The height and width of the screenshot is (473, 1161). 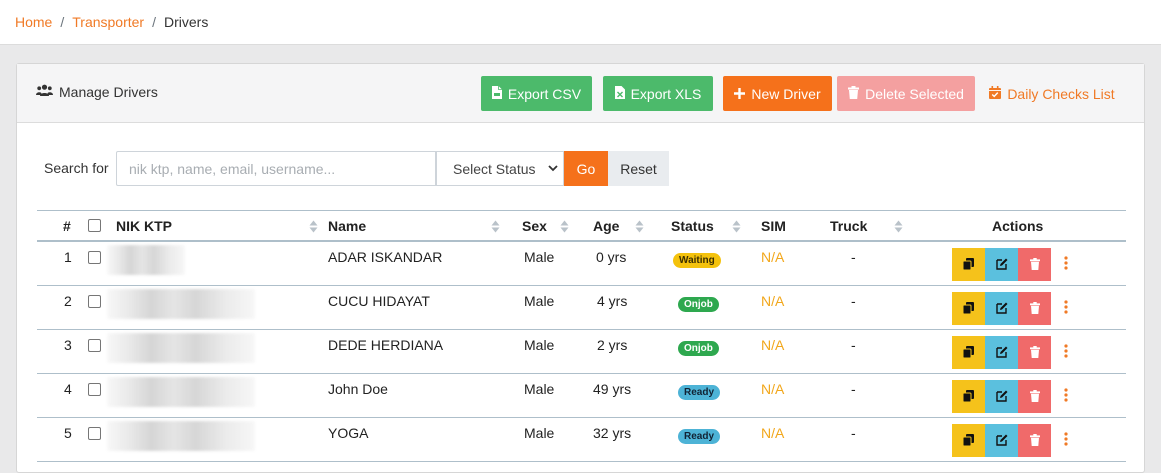 What do you see at coordinates (544, 93) in the screenshot?
I see `export-csv-label: Export CSV` at bounding box center [544, 93].